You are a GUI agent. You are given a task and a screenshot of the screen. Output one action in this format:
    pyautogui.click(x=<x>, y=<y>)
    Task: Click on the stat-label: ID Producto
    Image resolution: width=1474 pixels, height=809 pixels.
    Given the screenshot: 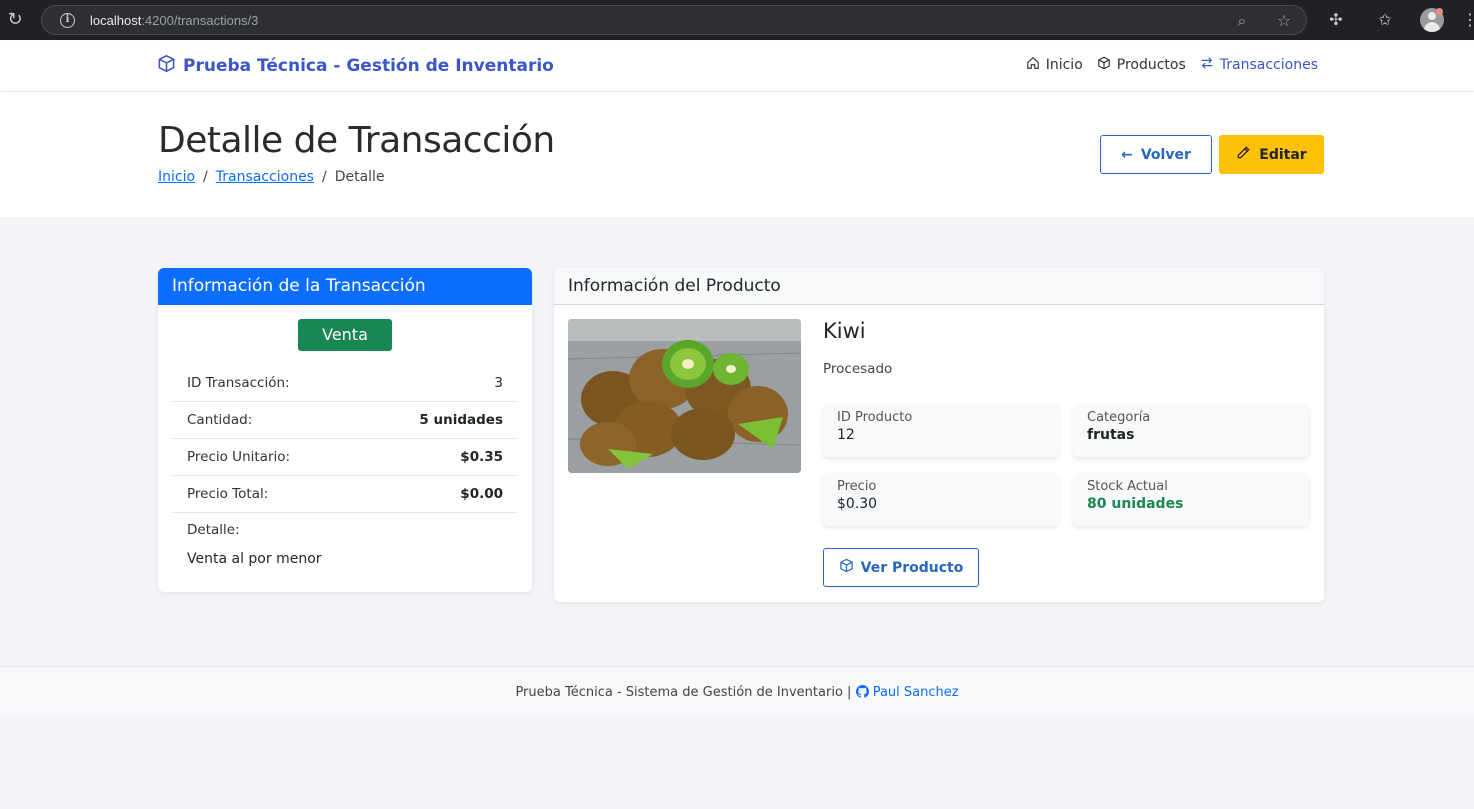 What is the action you would take?
    pyautogui.click(x=875, y=417)
    